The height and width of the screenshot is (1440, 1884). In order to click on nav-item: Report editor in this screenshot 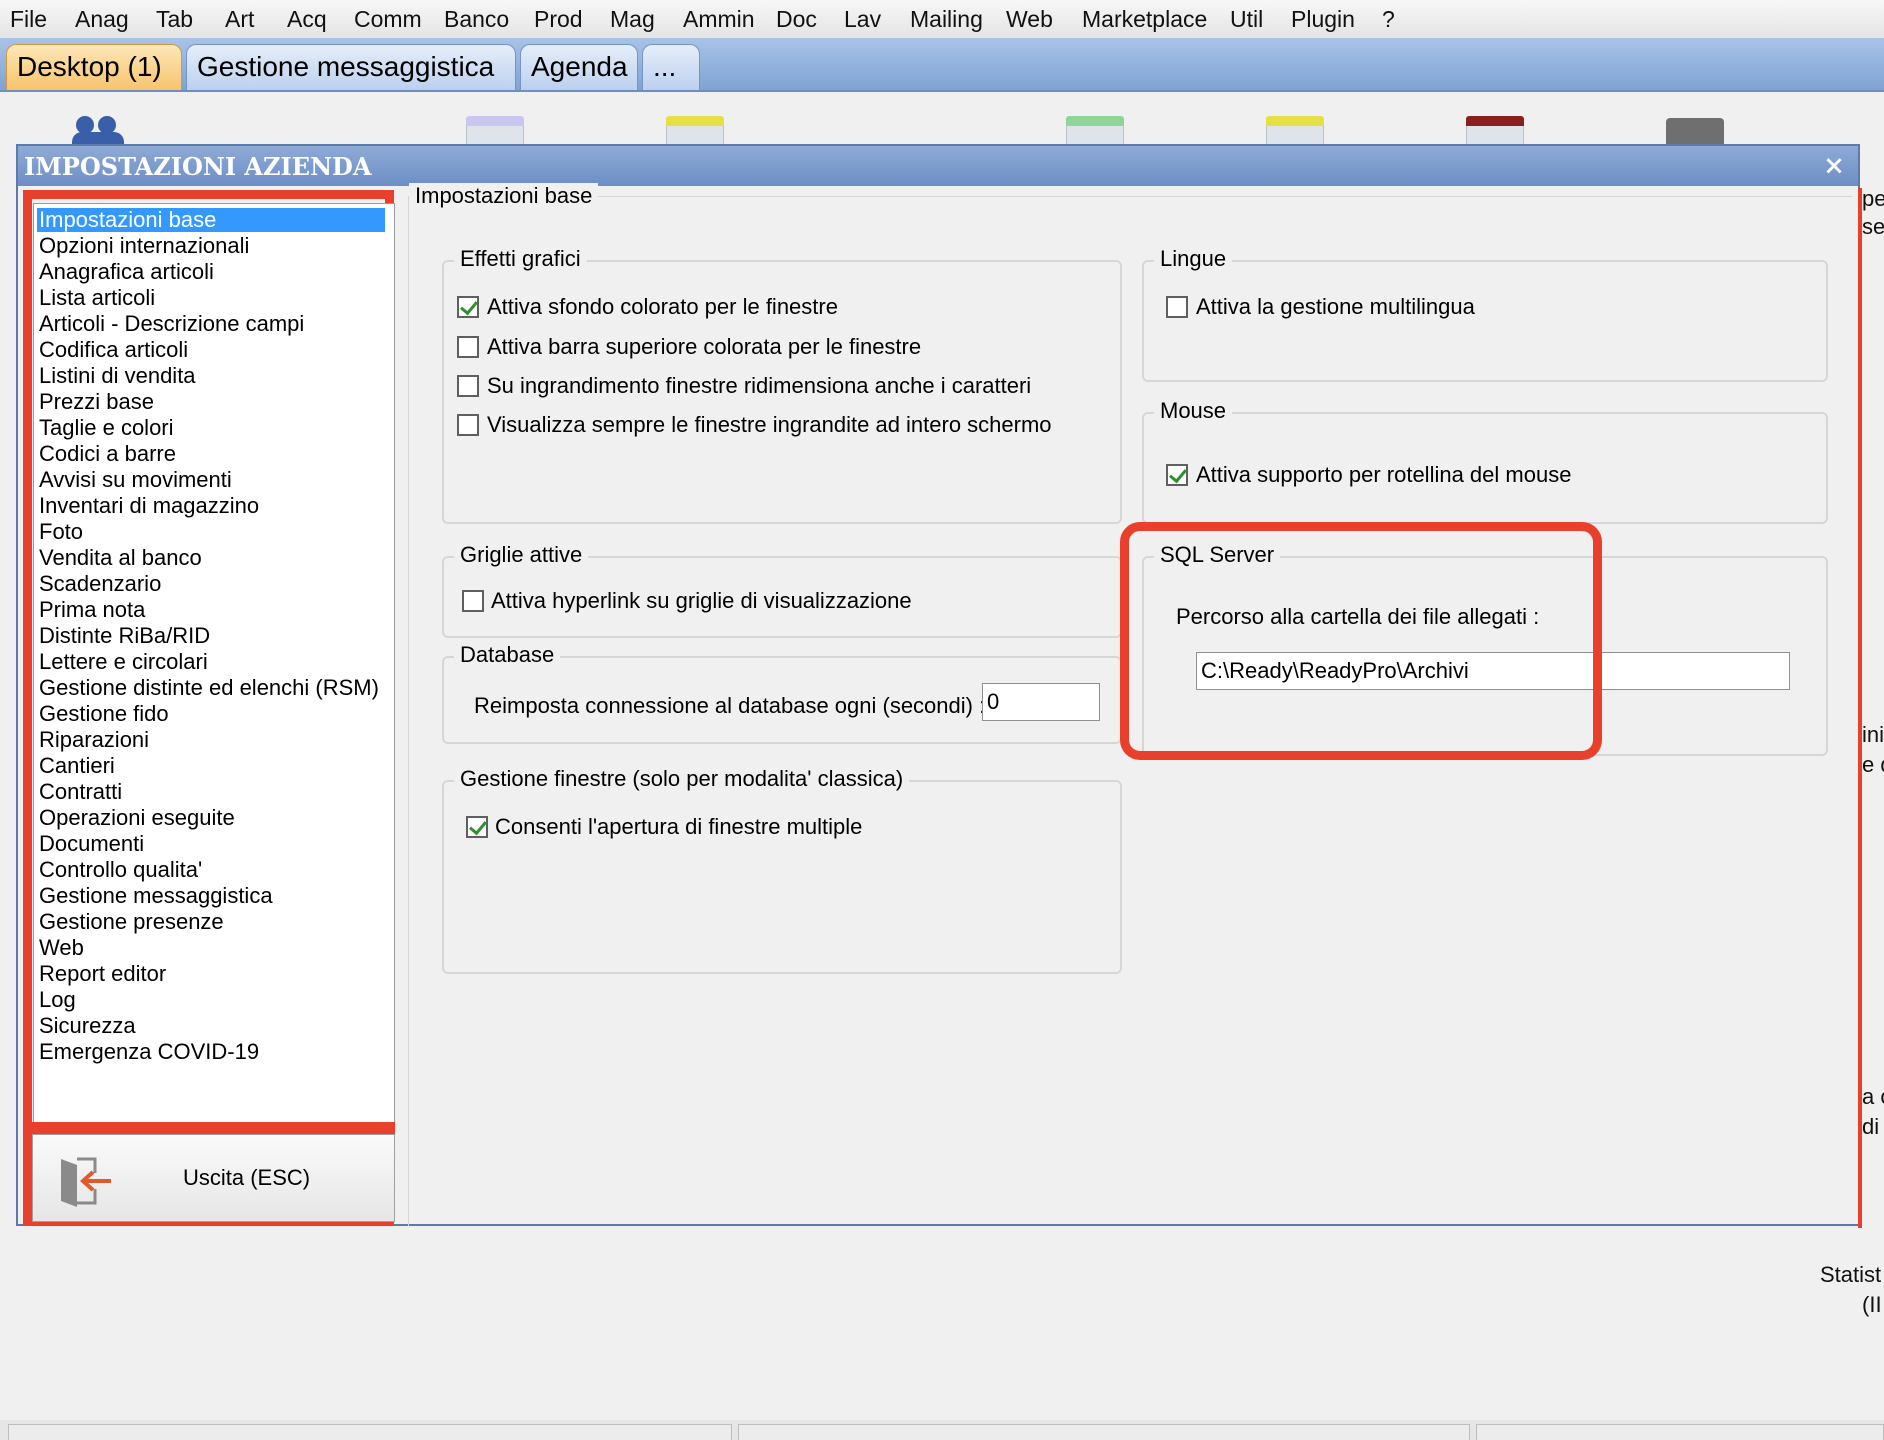, I will do `click(101, 974)`.